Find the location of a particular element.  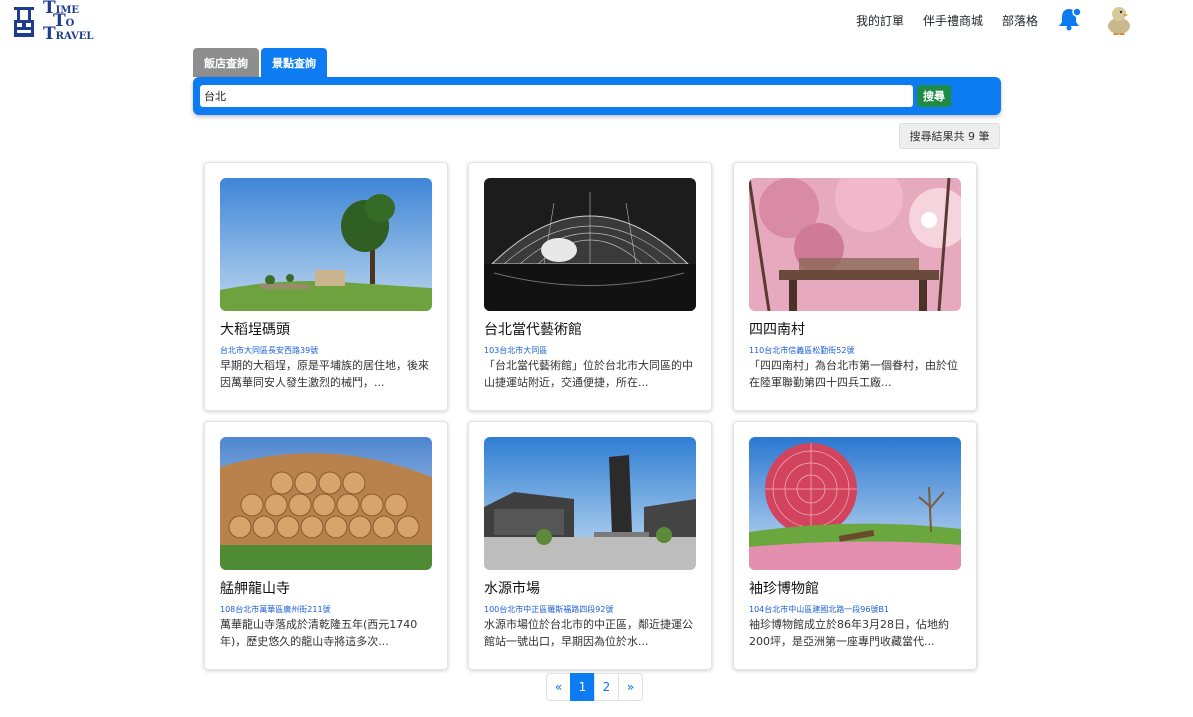

attraction-title: 大稻埕碼頭 is located at coordinates (255, 330).